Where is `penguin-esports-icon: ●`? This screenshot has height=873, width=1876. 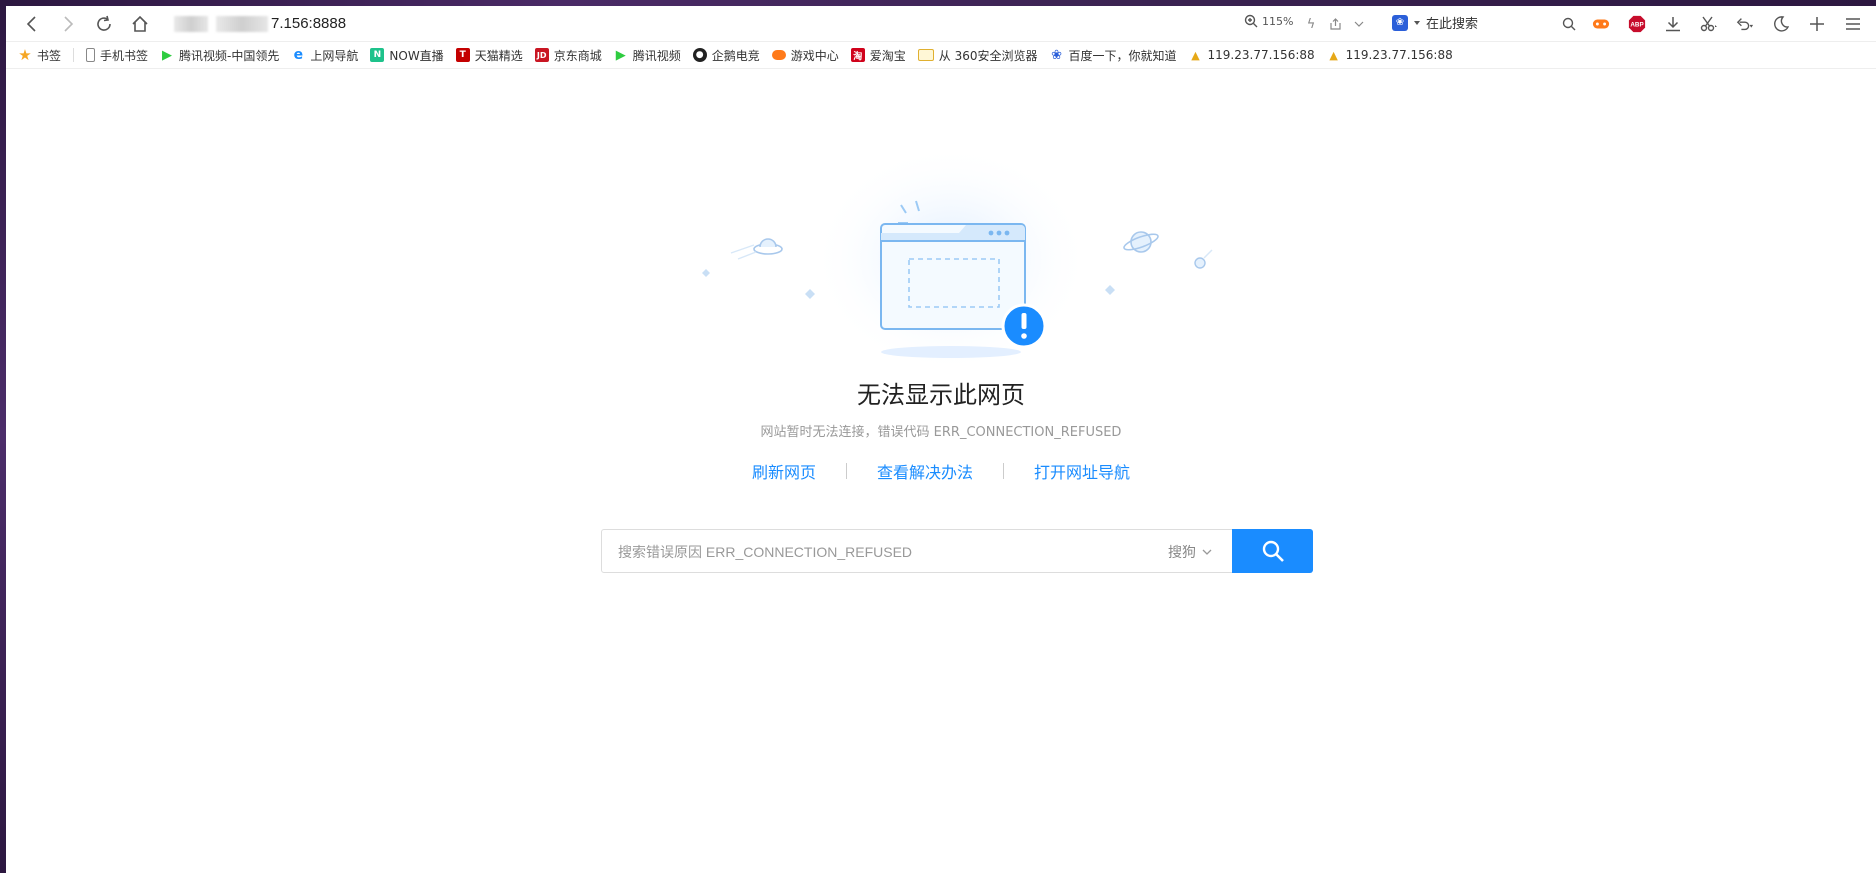
penguin-esports-icon: ● is located at coordinates (699, 55).